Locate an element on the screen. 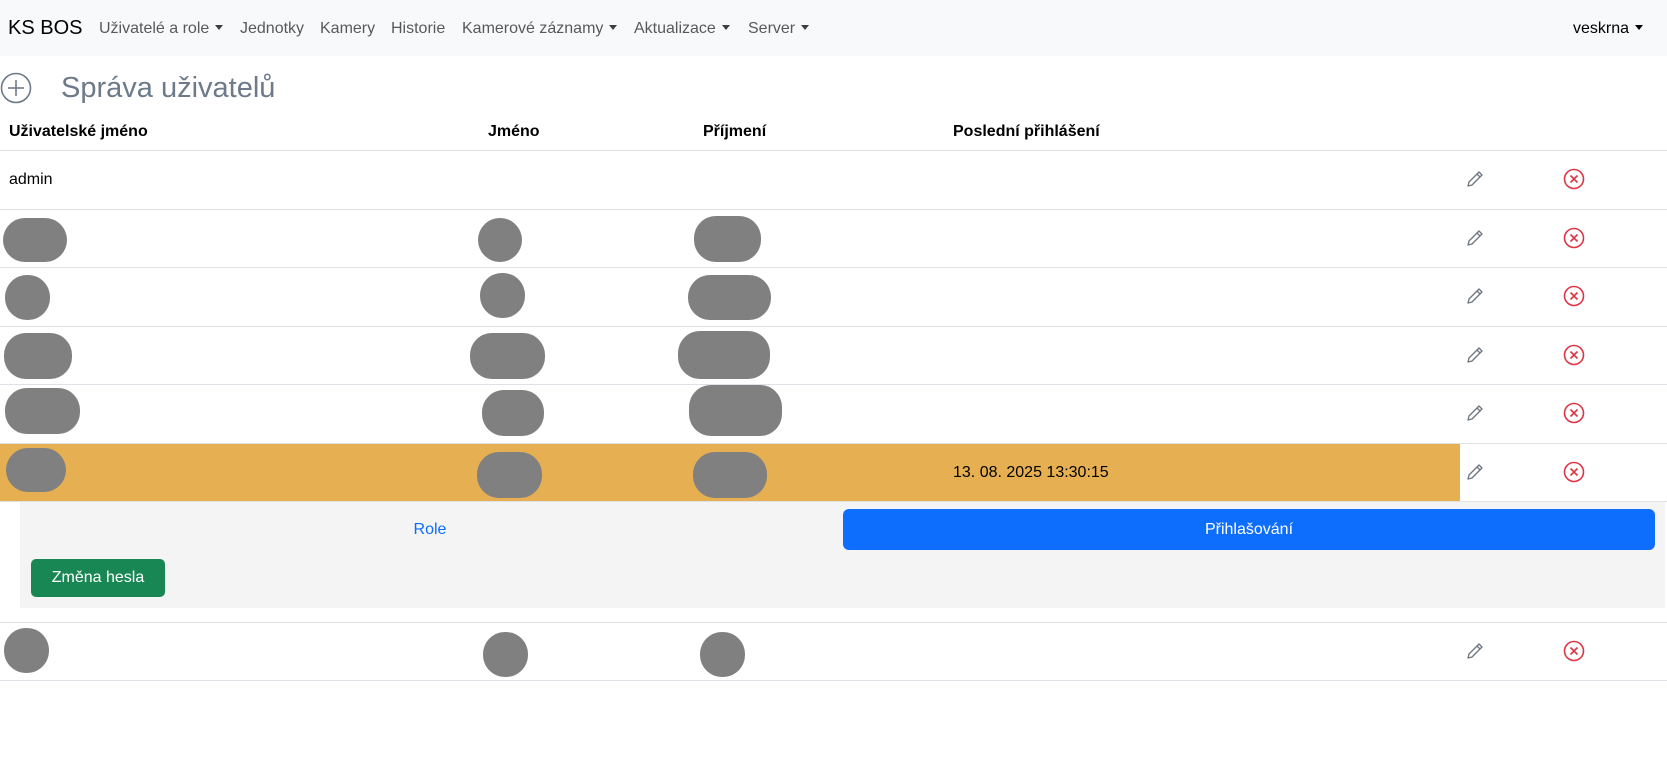 The width and height of the screenshot is (1667, 762). nav-history: Historie is located at coordinates (418, 29).